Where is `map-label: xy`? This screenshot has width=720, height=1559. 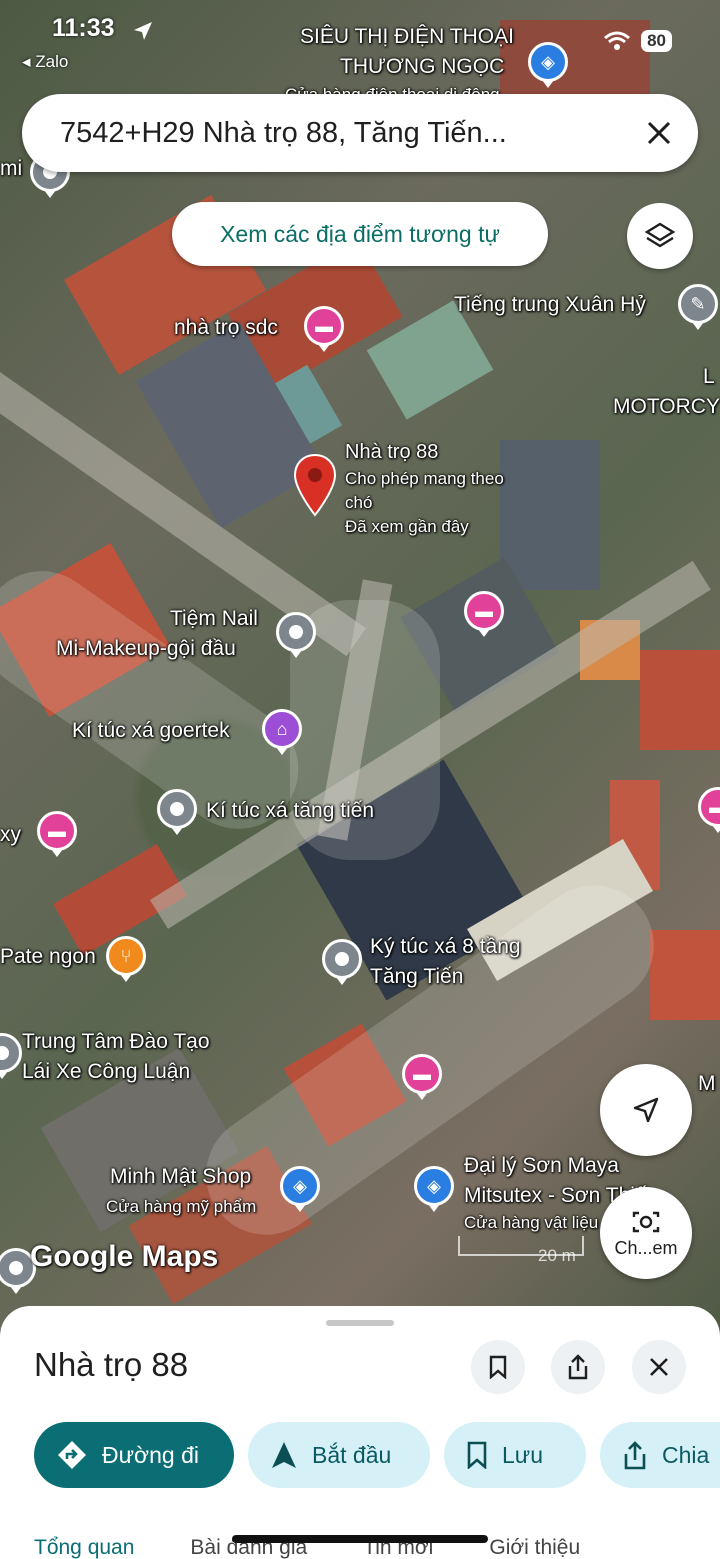
map-label: xy is located at coordinates (10, 834).